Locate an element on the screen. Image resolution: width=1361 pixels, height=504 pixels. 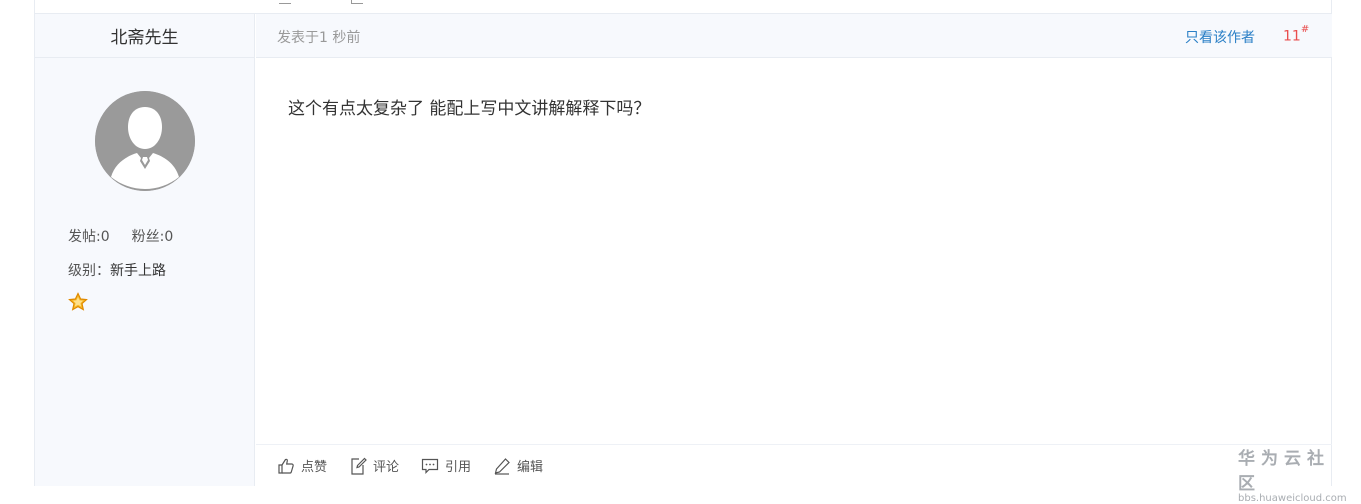
like-button: 点赞 is located at coordinates (302, 465).